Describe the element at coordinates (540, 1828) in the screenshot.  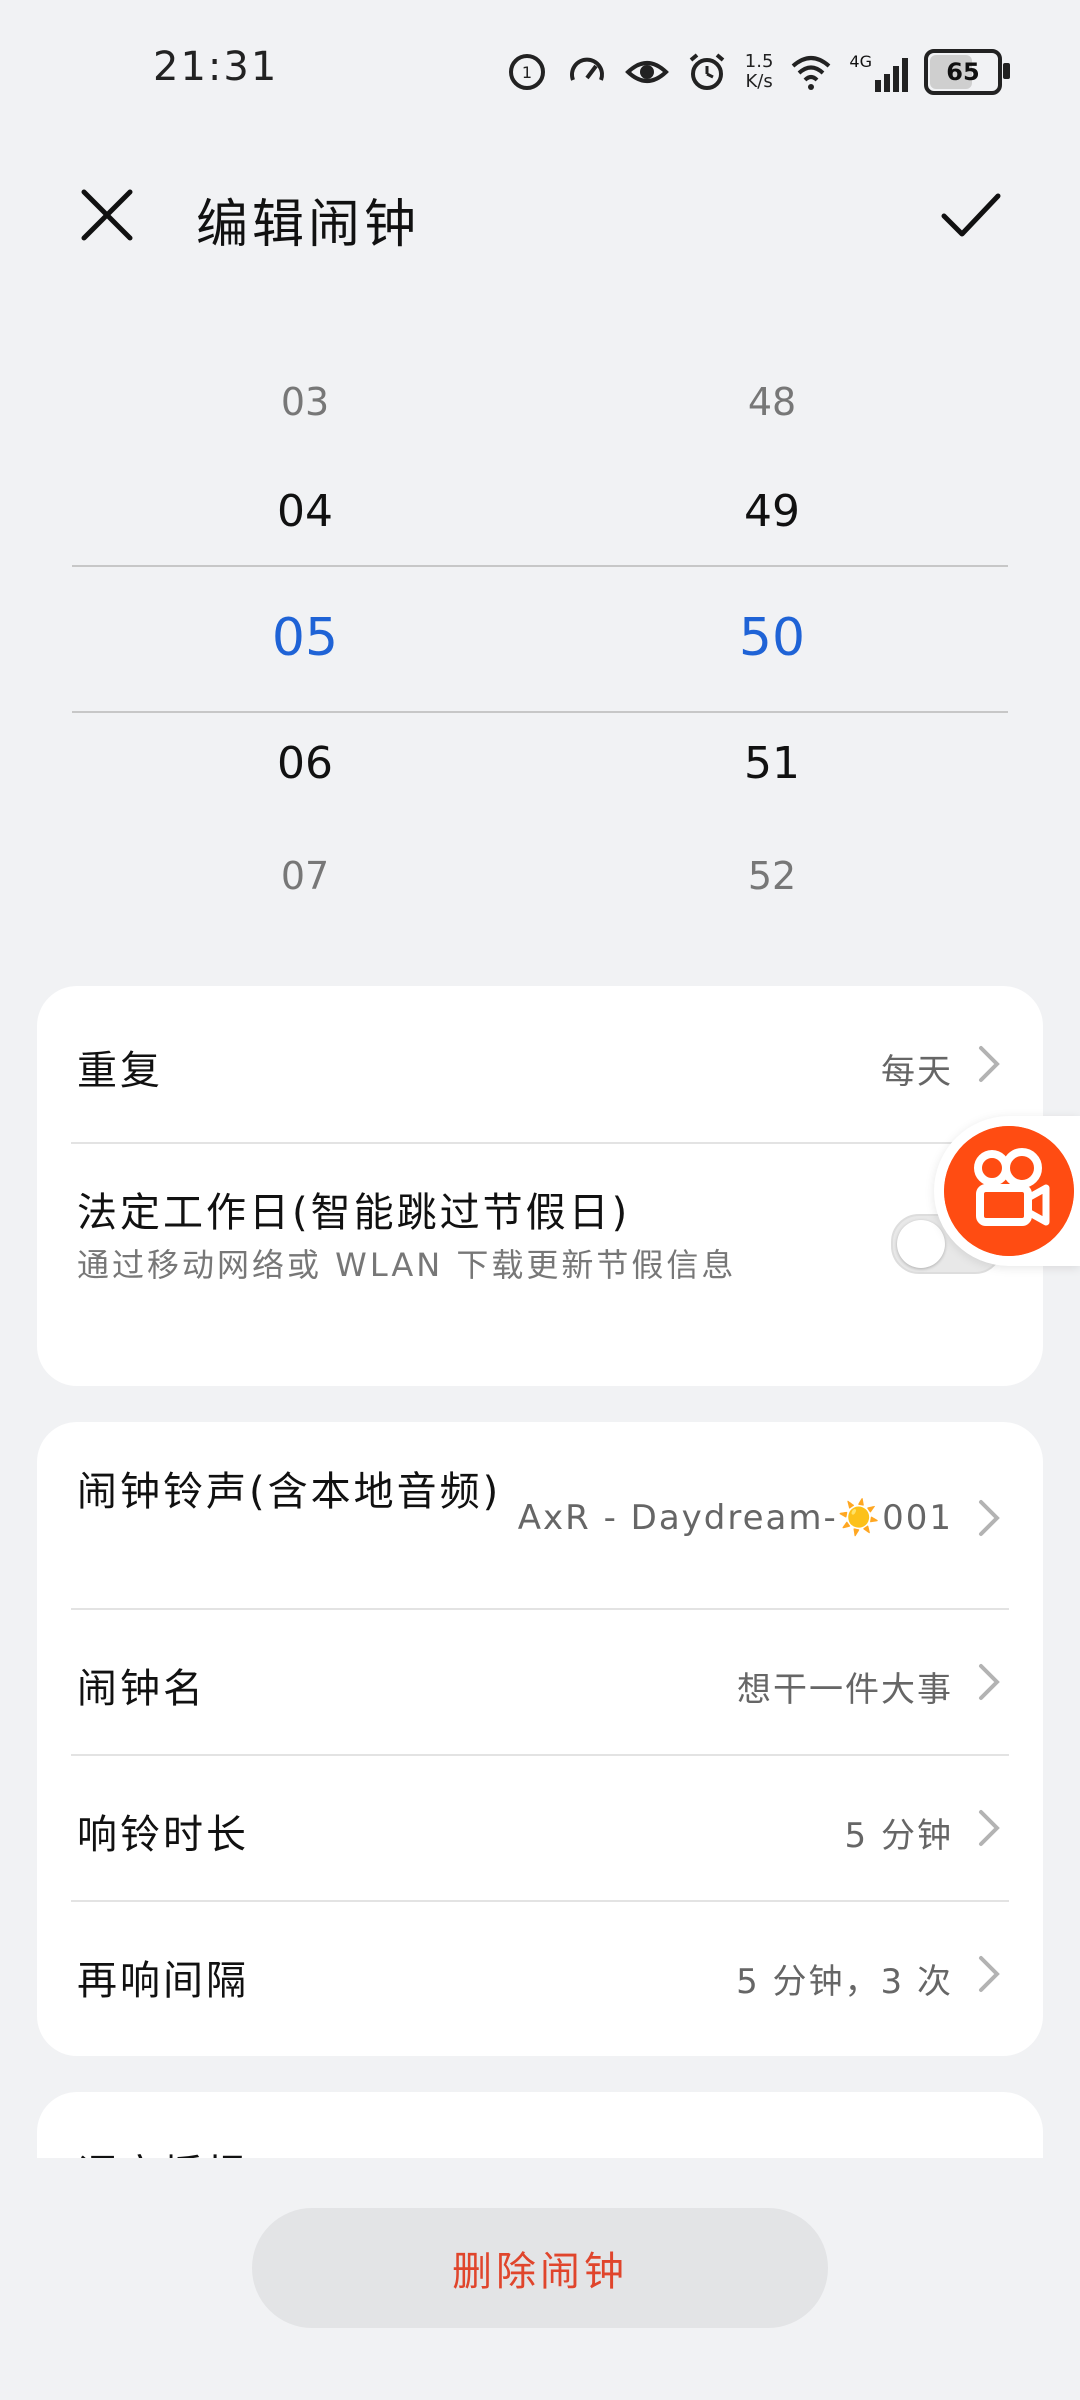
I see `ring-duration-row: 响铃时长 5 分钟` at that location.